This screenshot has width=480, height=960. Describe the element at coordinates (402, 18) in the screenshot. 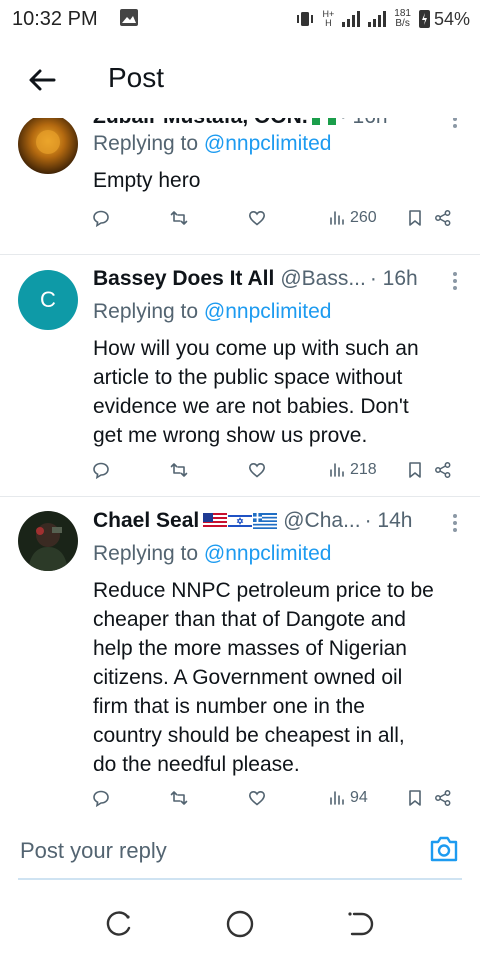

I see `network-speed: 181 B/s` at that location.